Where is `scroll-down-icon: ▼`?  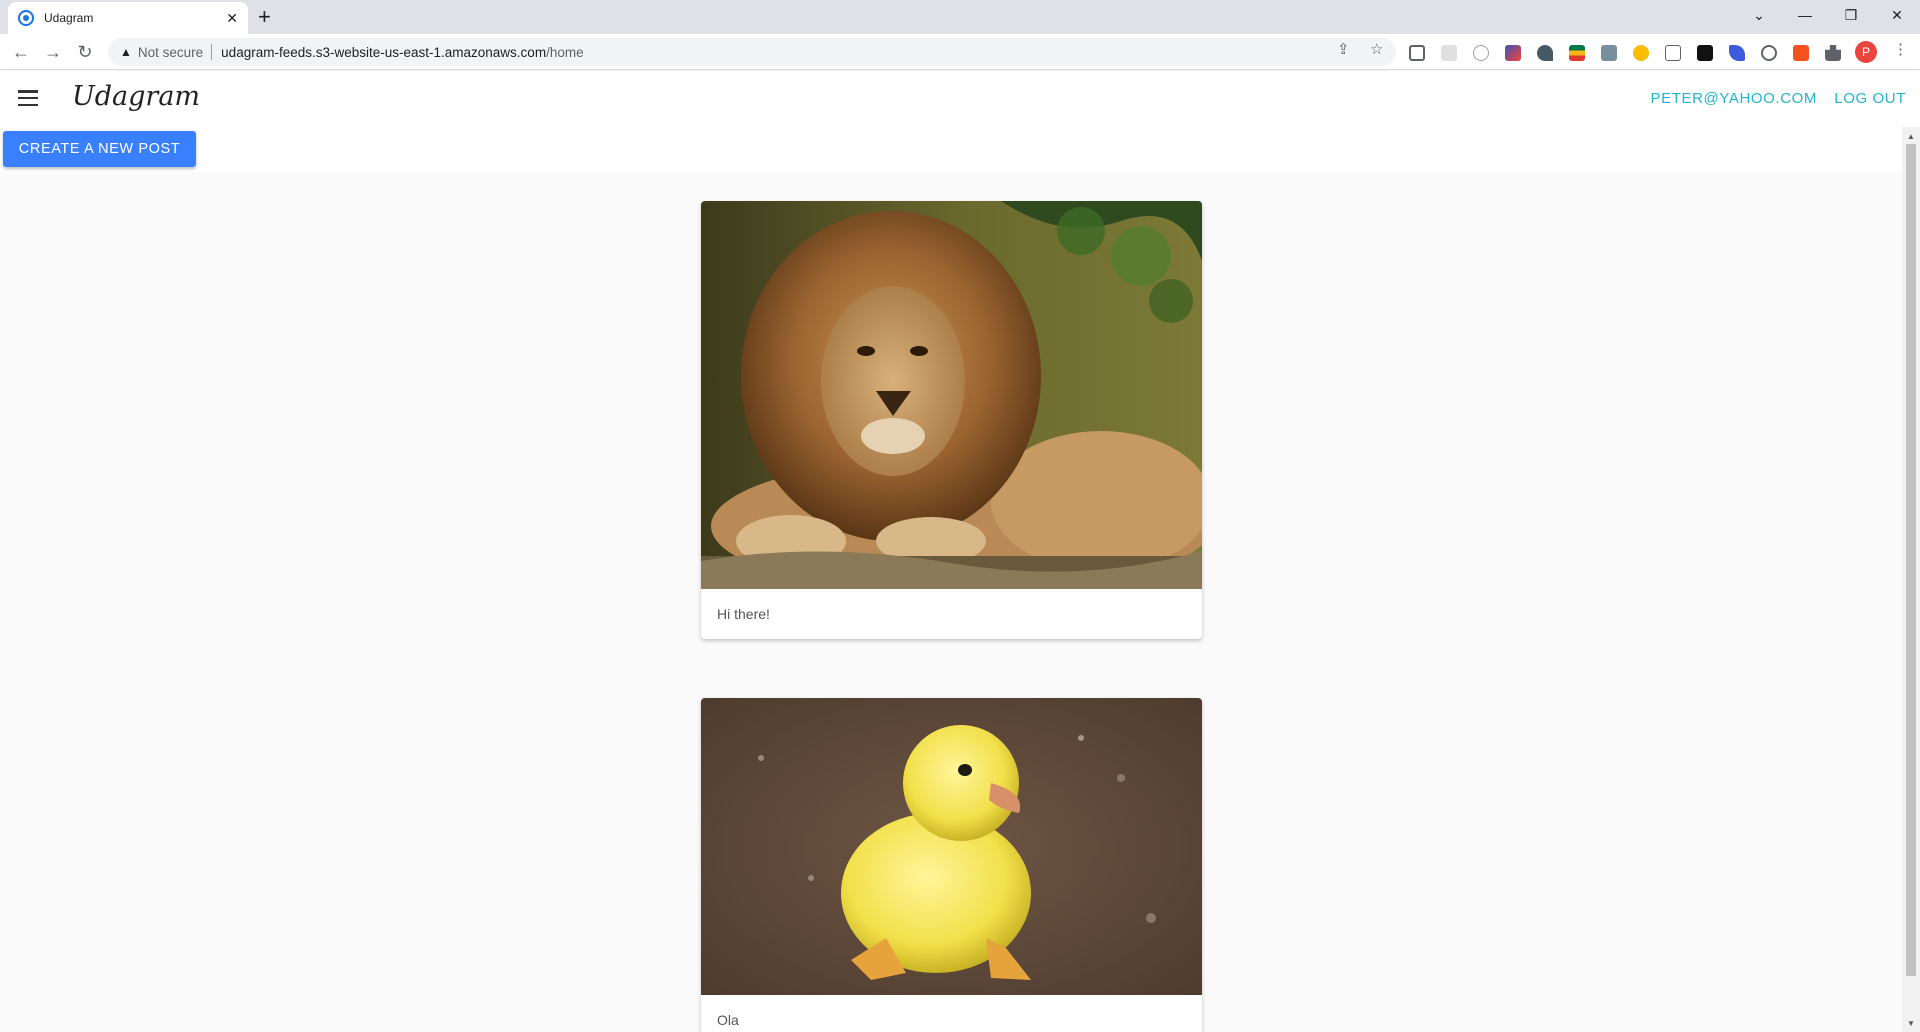
scroll-down-icon: ▼ is located at coordinates (1911, 1023).